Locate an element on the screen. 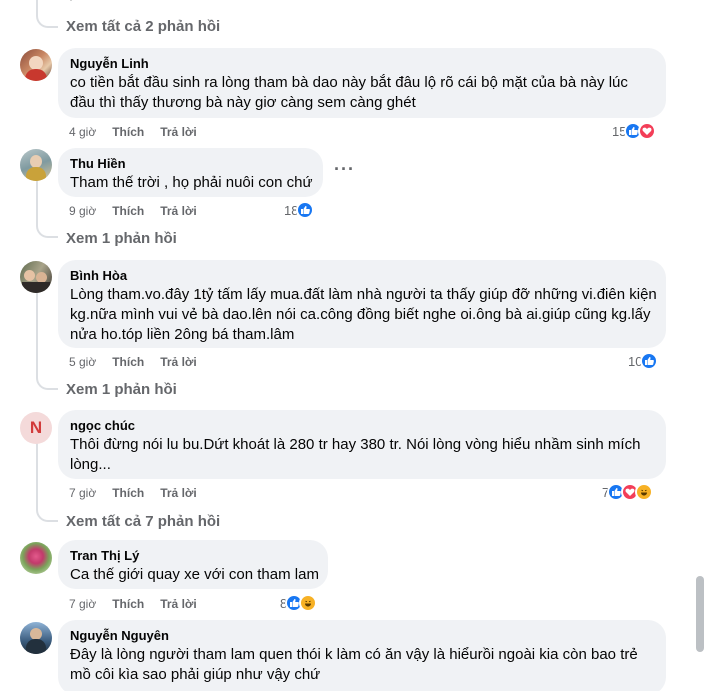 The width and height of the screenshot is (706, 691). comment-text-line: mồ côi kìa sao phải giúp như vậy chứ is located at coordinates (195, 674).